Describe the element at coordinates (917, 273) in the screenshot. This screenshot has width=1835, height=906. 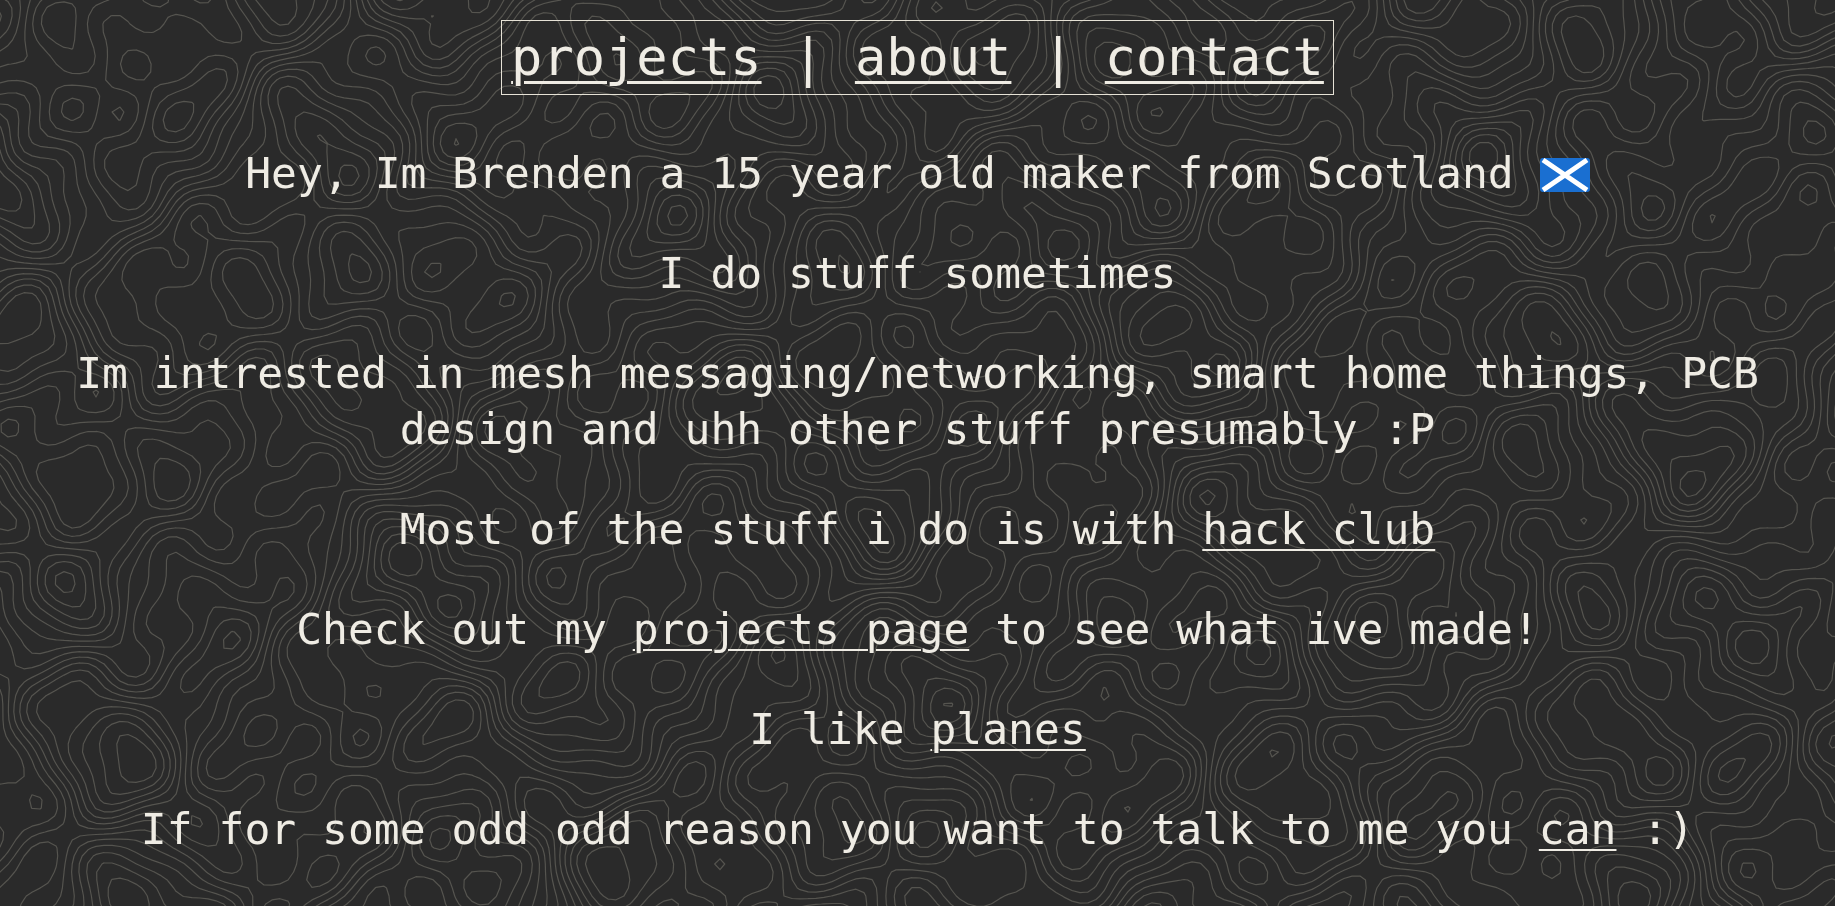
I see `paragraph-text: I do stuff sometimes` at that location.